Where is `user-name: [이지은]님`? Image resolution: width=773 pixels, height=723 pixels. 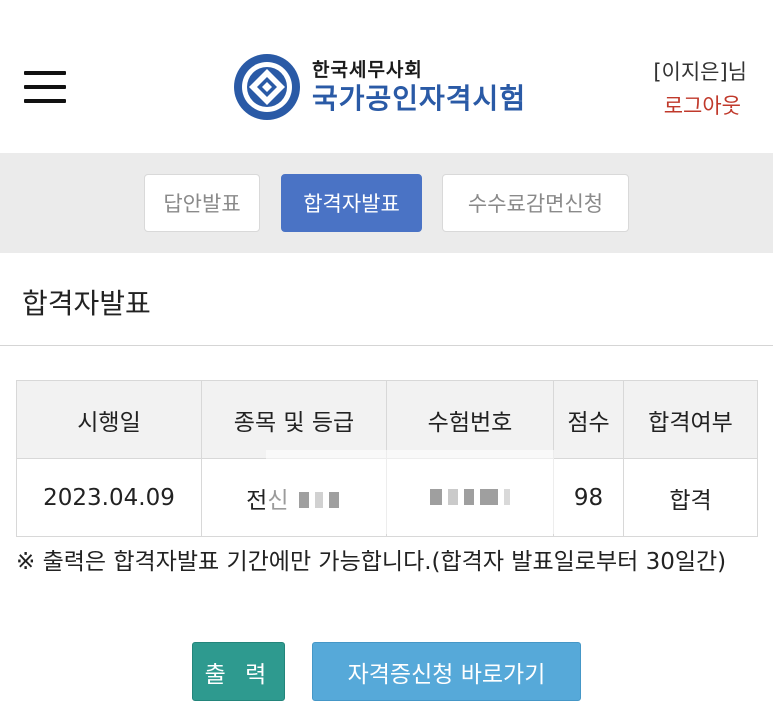
user-name: [이지은]님 is located at coordinates (700, 72).